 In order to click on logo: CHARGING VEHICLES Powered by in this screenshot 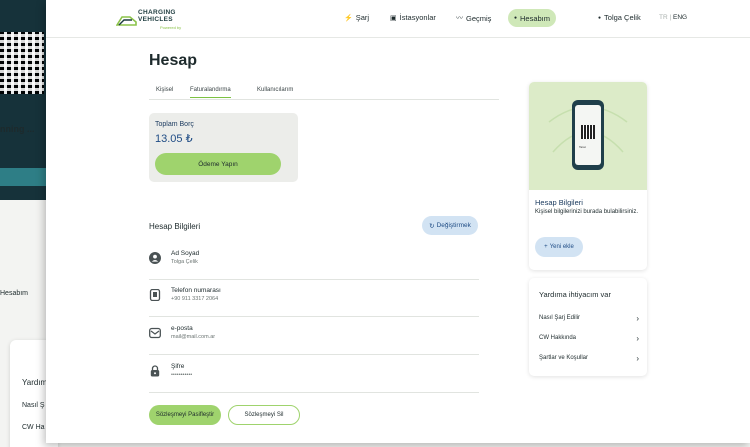, I will do `click(156, 20)`.